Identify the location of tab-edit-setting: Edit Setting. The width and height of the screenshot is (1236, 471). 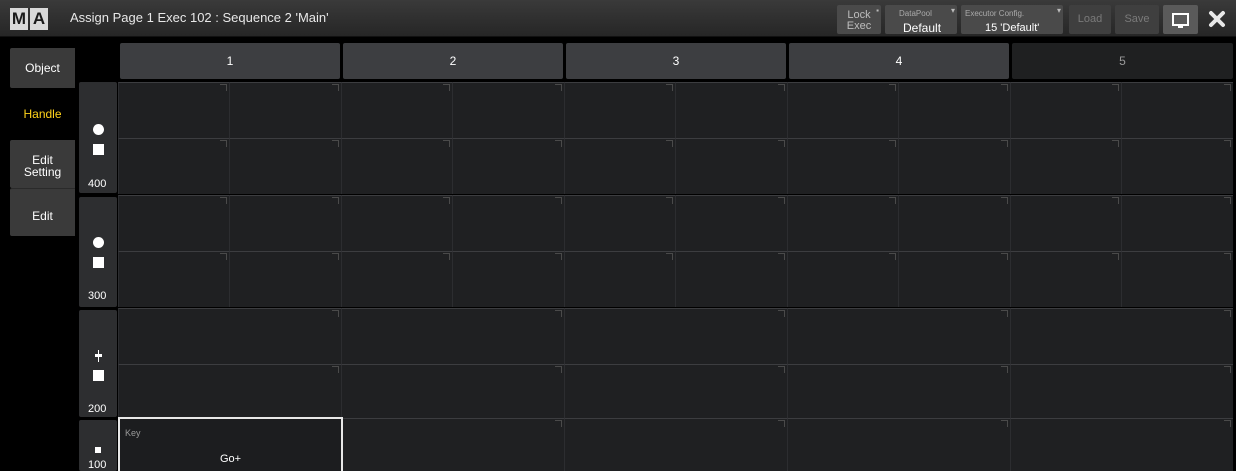
(42, 164).